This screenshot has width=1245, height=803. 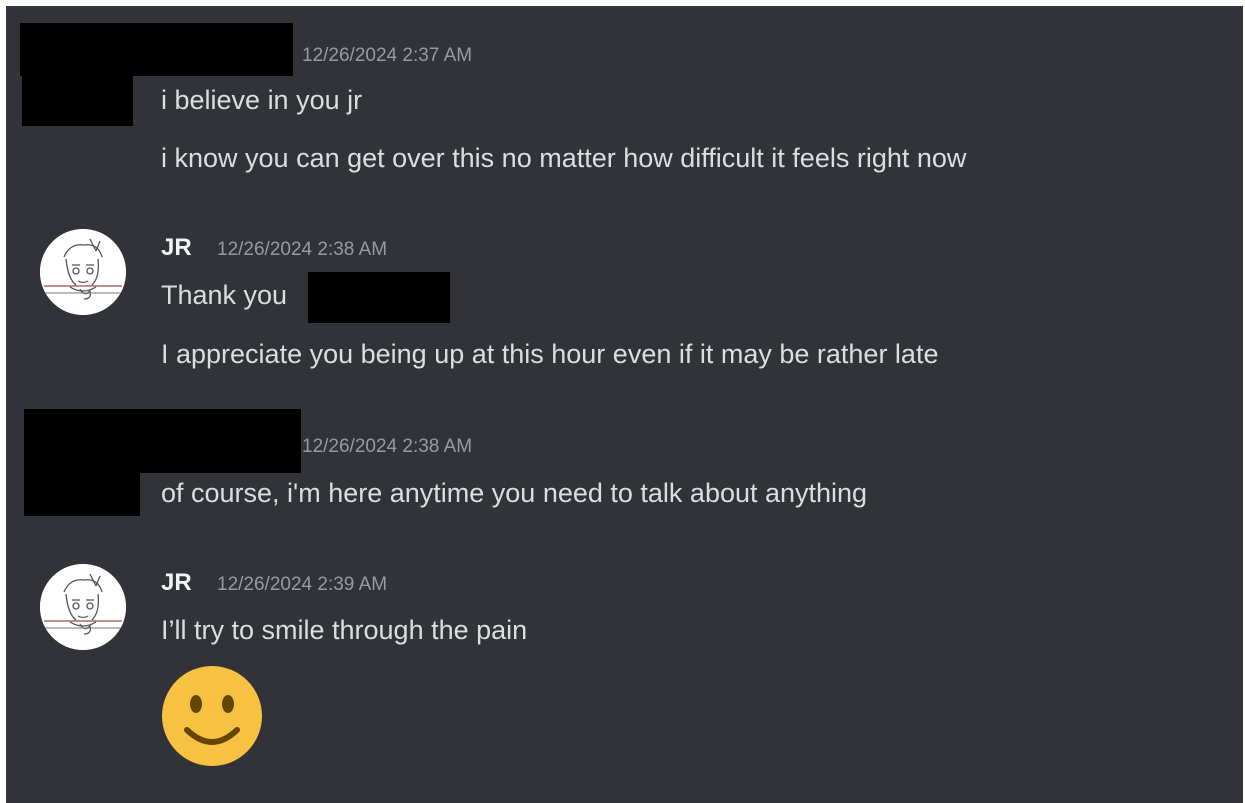 What do you see at coordinates (387, 55) in the screenshot?
I see `message-timestamp: 12/26/2024 2:37 AM` at bounding box center [387, 55].